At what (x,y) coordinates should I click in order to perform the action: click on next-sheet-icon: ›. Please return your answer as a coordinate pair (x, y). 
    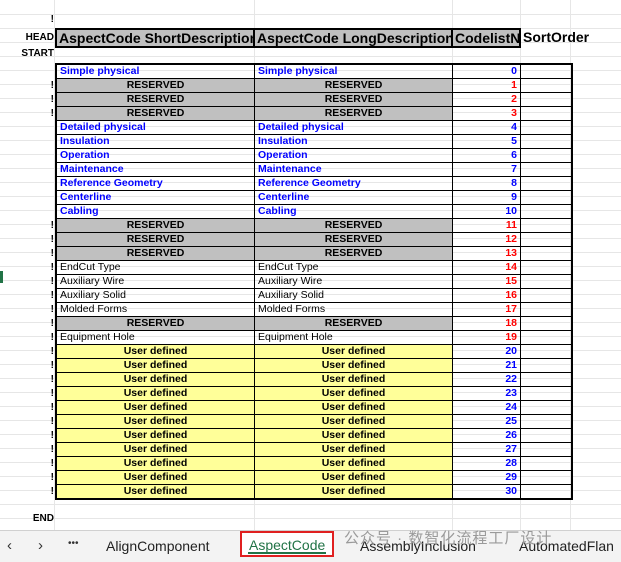
    Looking at the image, I should click on (40, 545).